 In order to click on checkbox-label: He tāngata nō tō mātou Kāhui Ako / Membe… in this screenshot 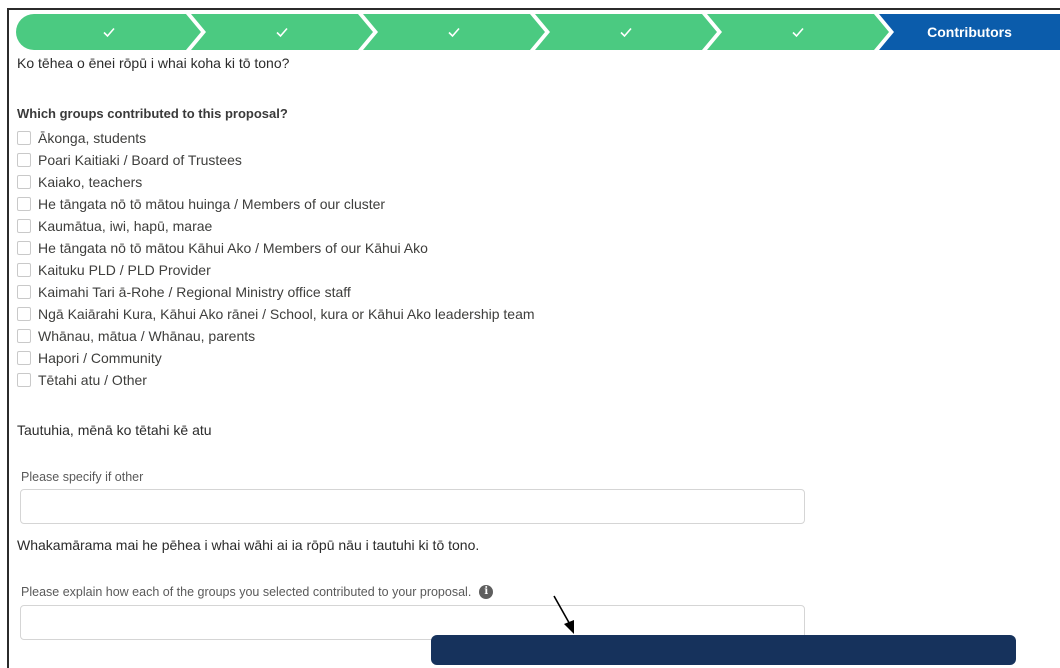, I will do `click(233, 248)`.